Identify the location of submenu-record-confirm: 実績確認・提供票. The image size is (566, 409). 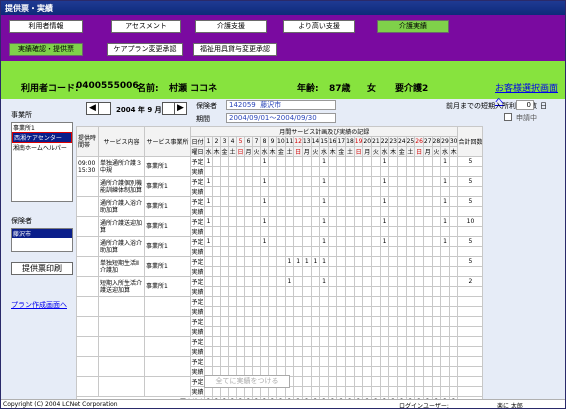
(46, 49).